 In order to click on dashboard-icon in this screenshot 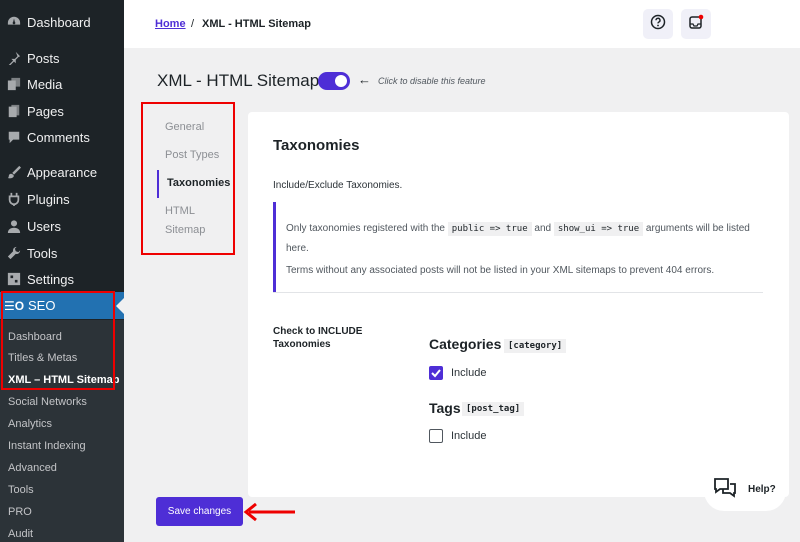, I will do `click(14, 22)`.